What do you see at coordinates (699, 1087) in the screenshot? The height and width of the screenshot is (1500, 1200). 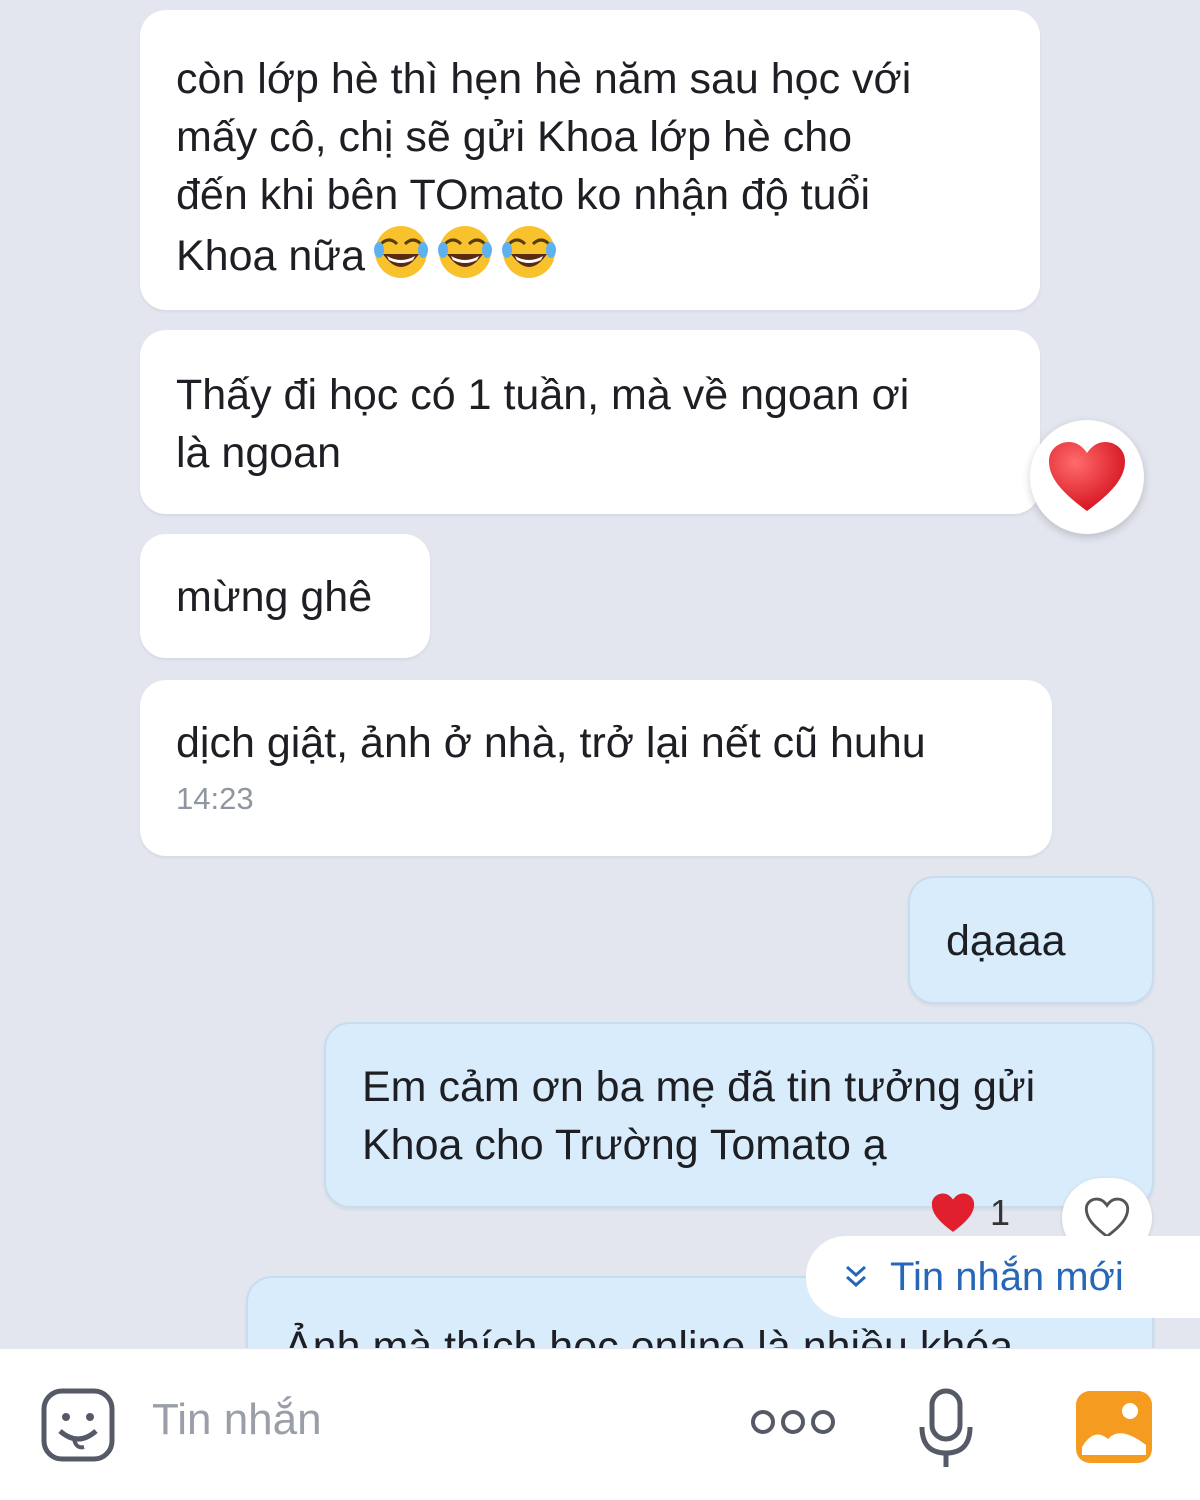 I see `message-text: Em cảm ơn ba mẹ đã tin tưởng gửi` at bounding box center [699, 1087].